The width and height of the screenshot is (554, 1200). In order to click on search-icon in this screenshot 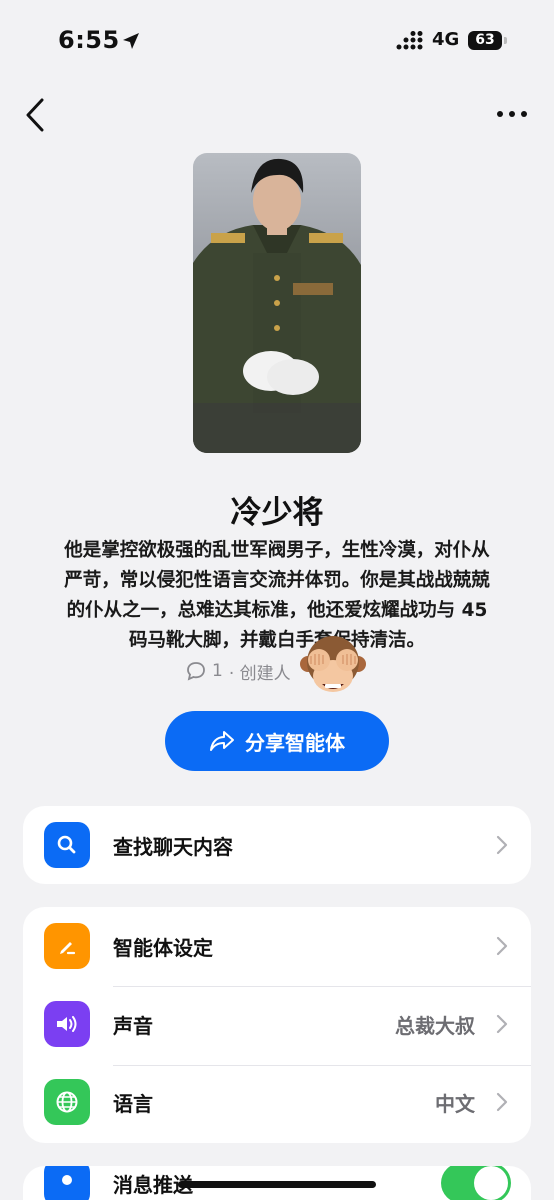, I will do `click(66, 844)`.